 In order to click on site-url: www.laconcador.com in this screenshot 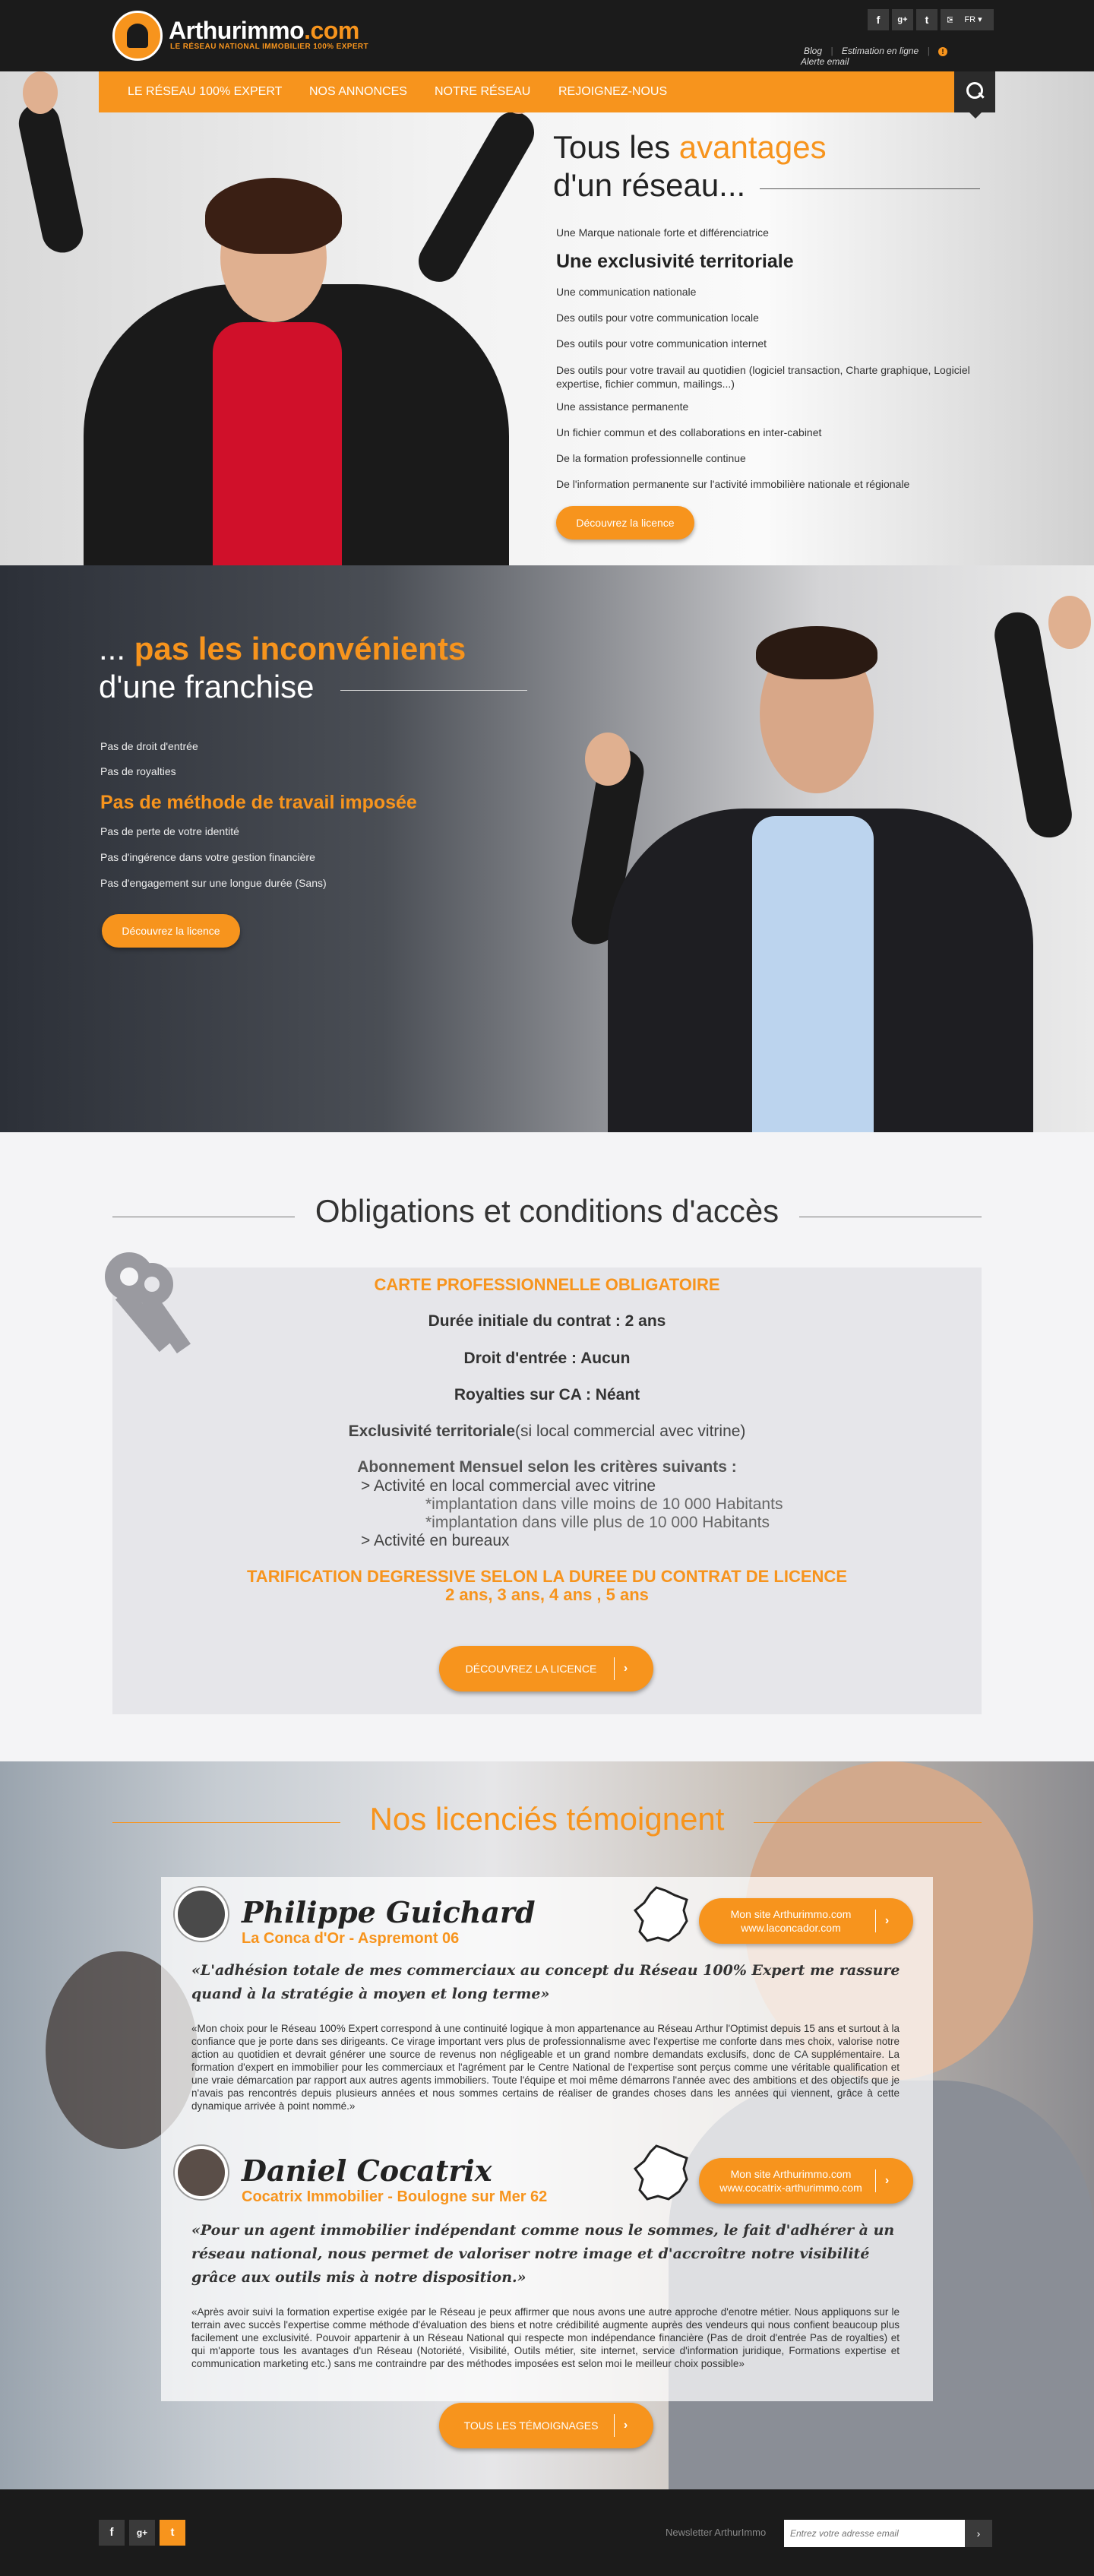, I will do `click(791, 1928)`.